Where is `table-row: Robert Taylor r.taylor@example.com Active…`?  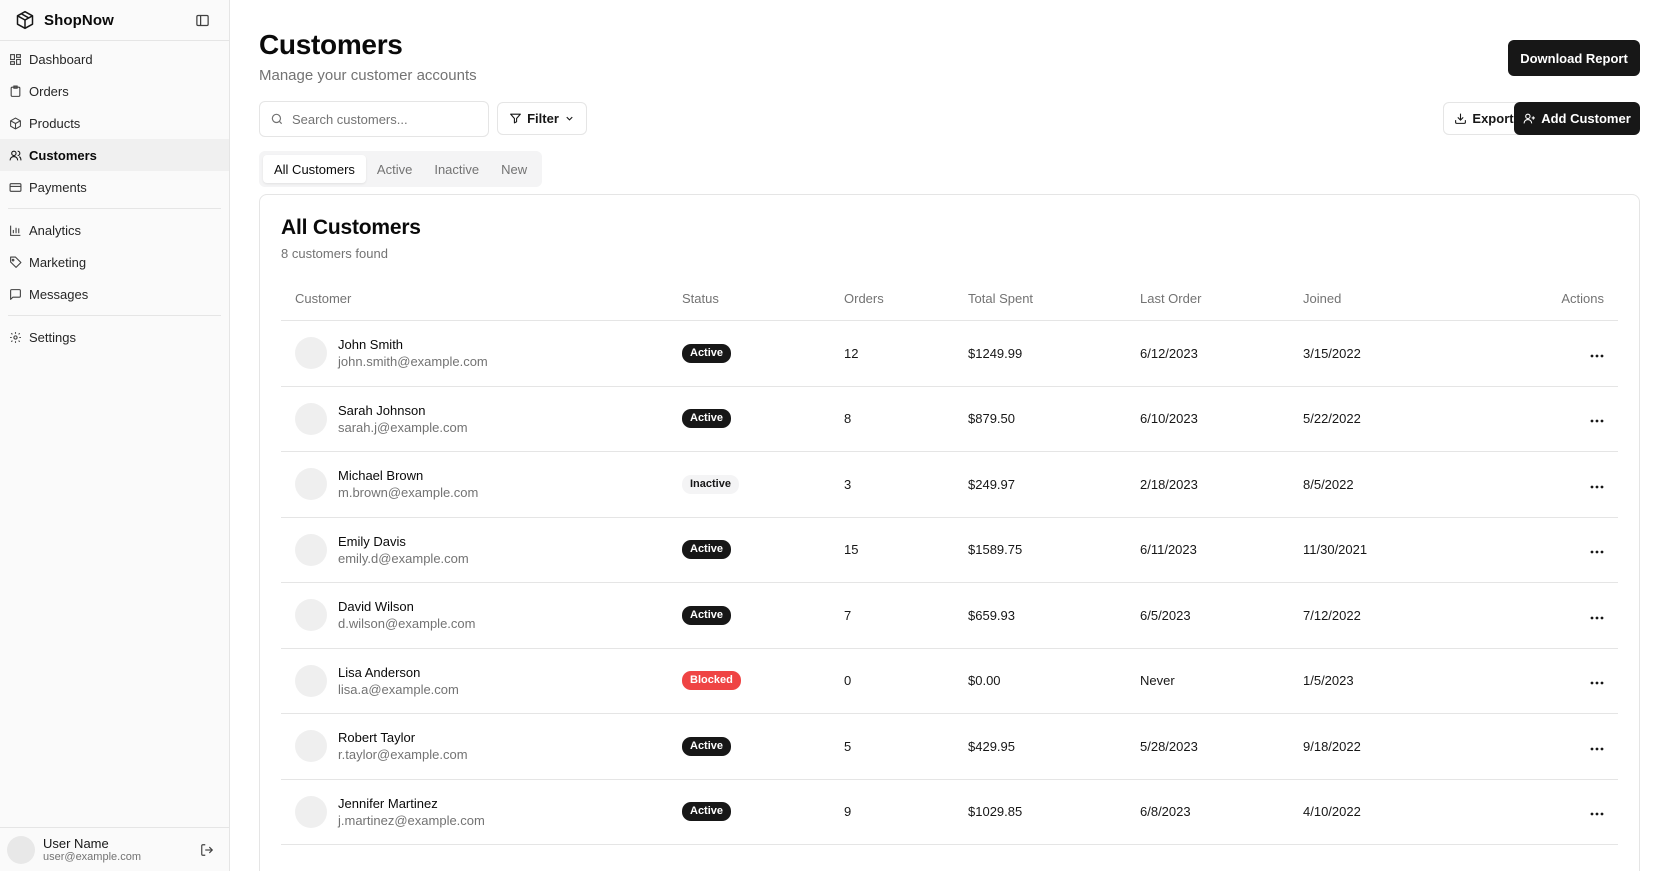 table-row: Robert Taylor r.taylor@example.com Active… is located at coordinates (949, 747).